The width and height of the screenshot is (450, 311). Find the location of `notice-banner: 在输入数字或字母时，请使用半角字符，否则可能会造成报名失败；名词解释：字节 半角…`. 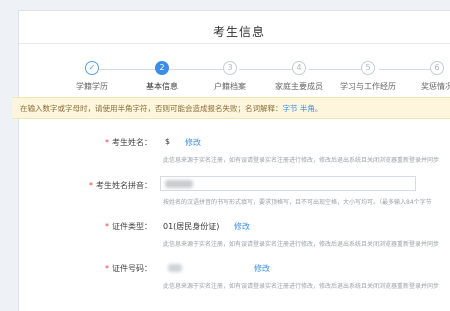

notice-banner: 在输入数字或字母时，请使用半角字符，否则可能会造成报名失败；名词解释：字节 半角… is located at coordinates (231, 108).